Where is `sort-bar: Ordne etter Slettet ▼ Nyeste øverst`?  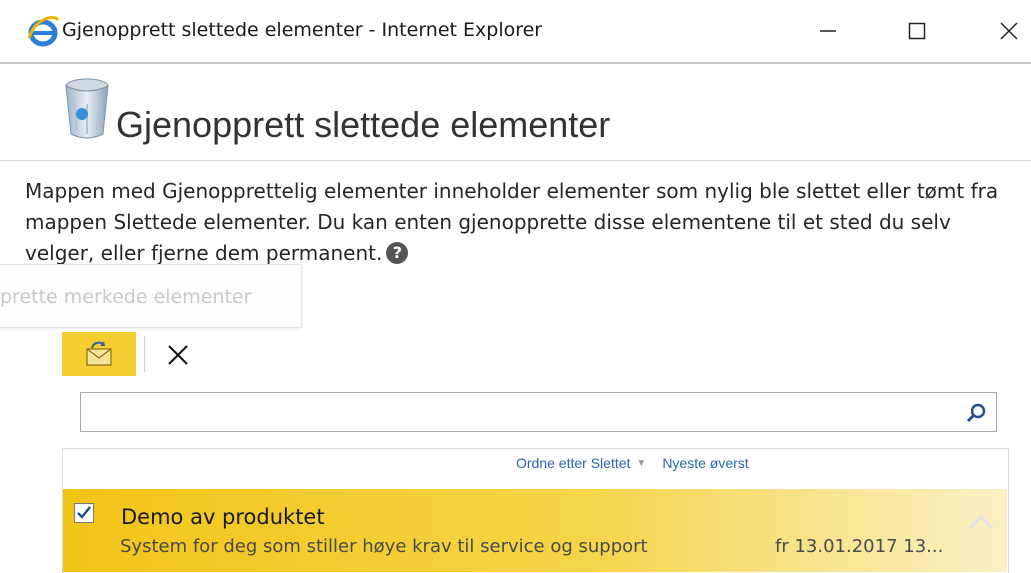
sort-bar: Ordne etter Slettet ▼ Nyeste øverst is located at coordinates (632, 463).